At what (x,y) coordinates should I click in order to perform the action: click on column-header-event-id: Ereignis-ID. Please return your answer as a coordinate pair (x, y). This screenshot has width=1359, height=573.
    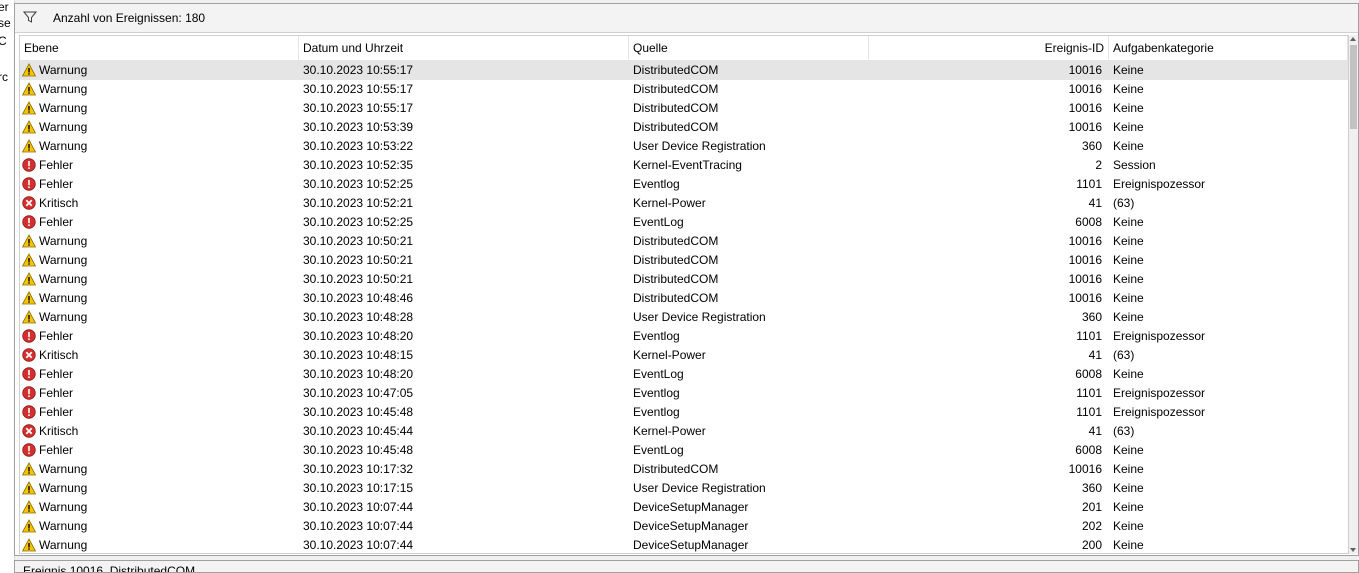
    Looking at the image, I should click on (989, 48).